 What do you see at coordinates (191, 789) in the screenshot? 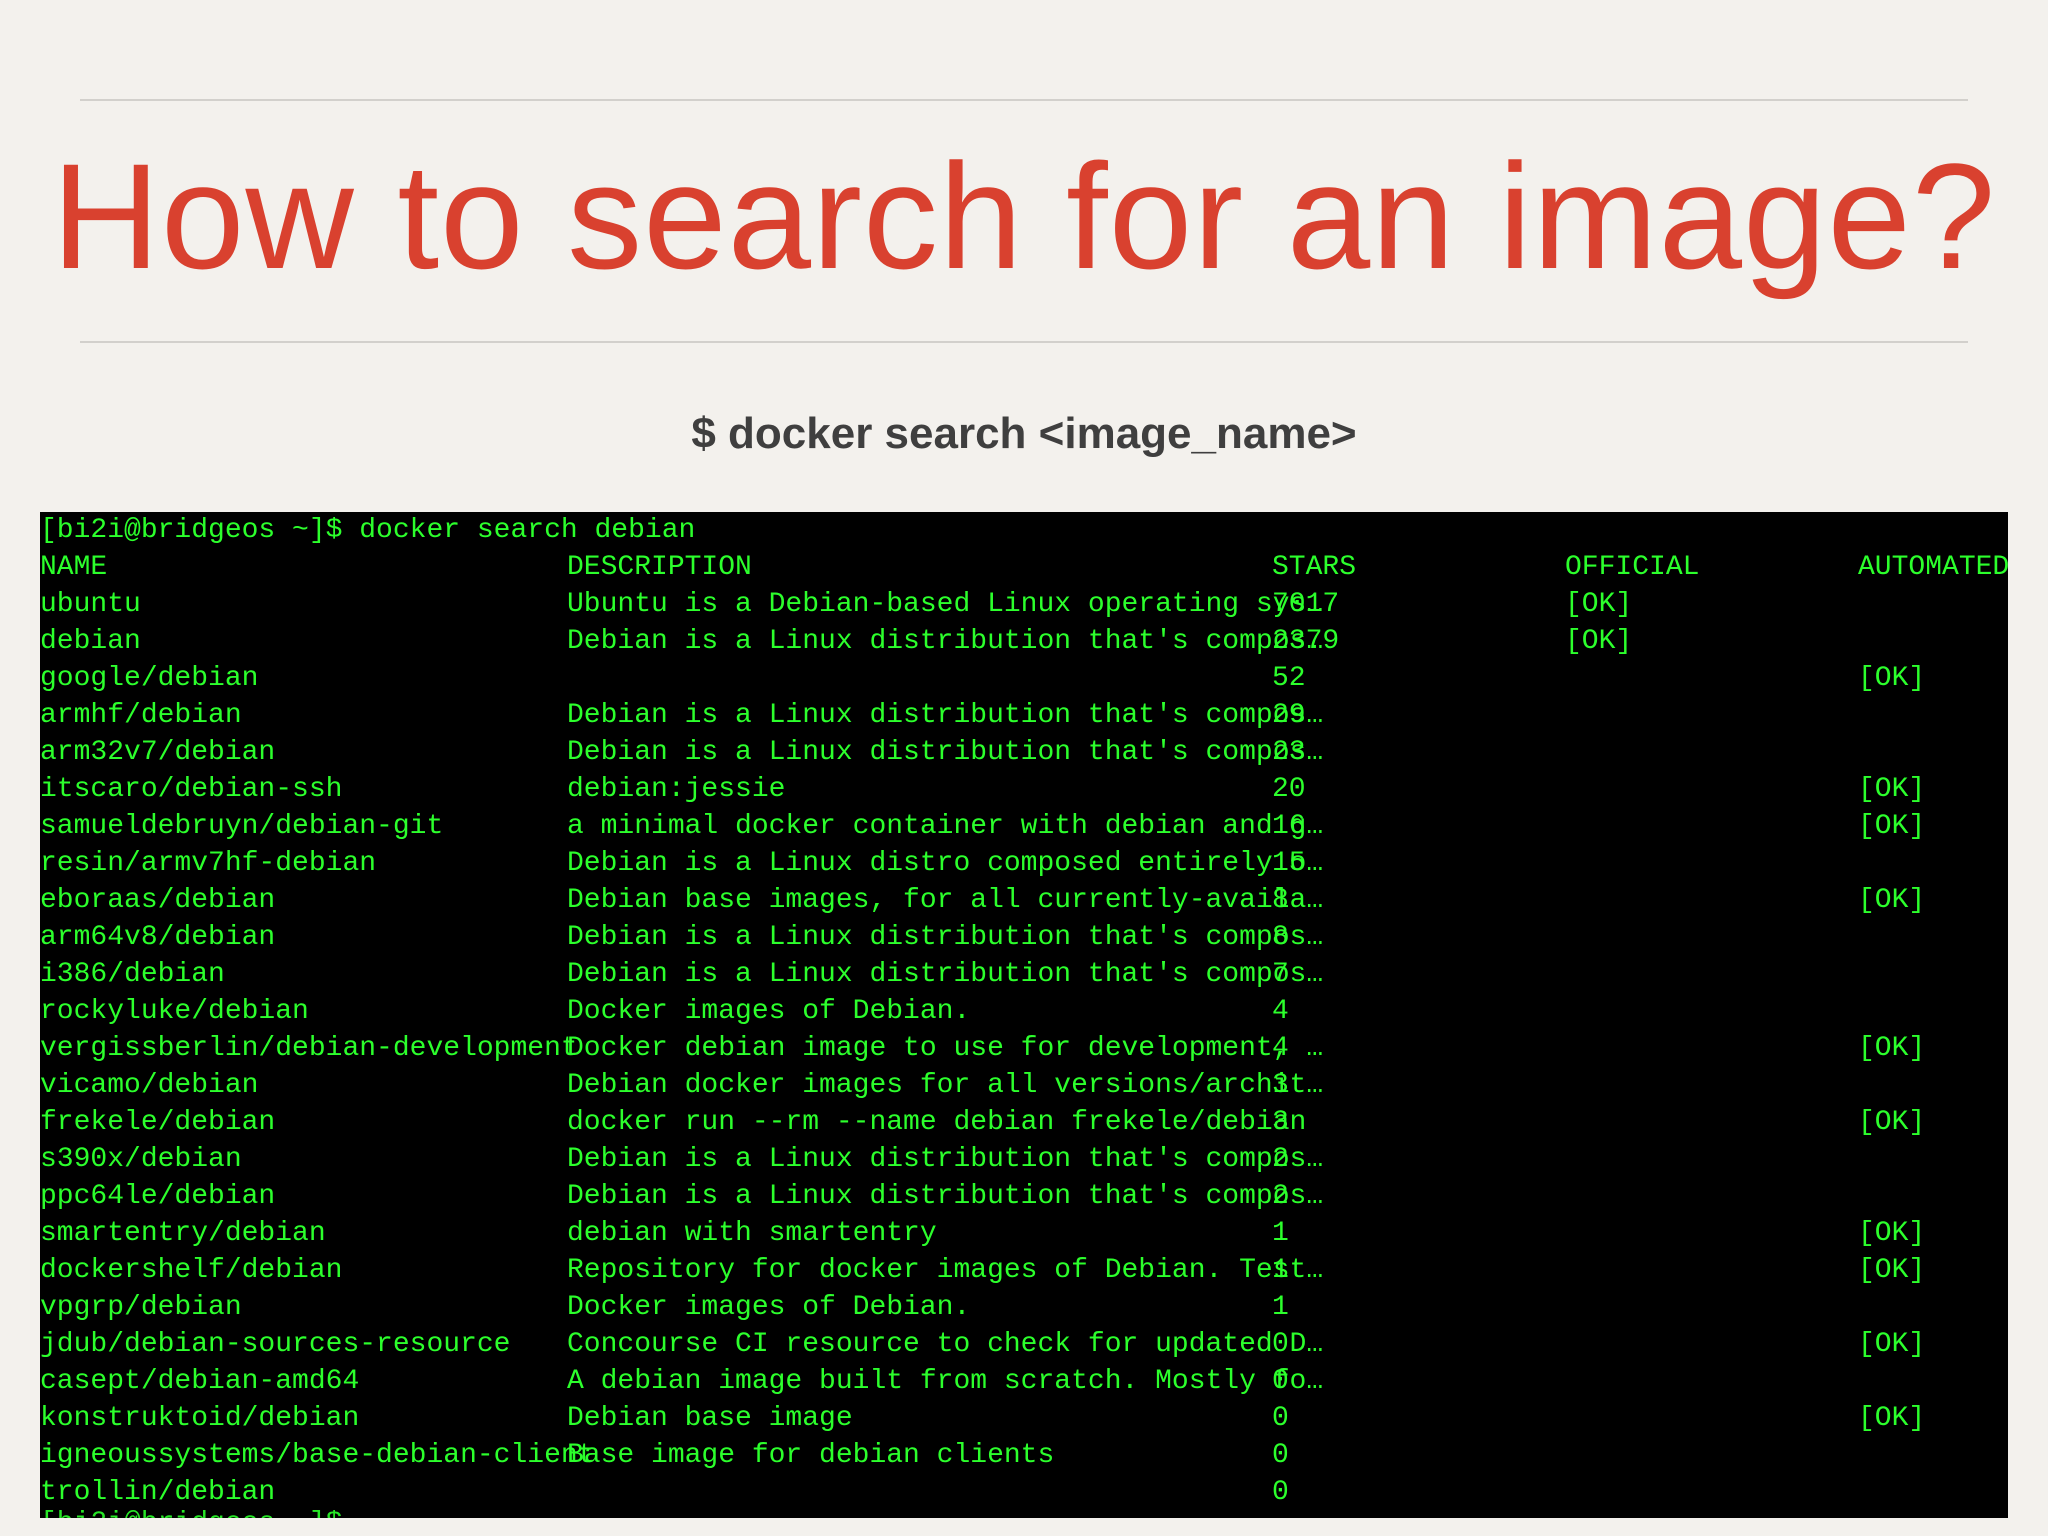
I see `row-name: itscaro/debian-ssh` at bounding box center [191, 789].